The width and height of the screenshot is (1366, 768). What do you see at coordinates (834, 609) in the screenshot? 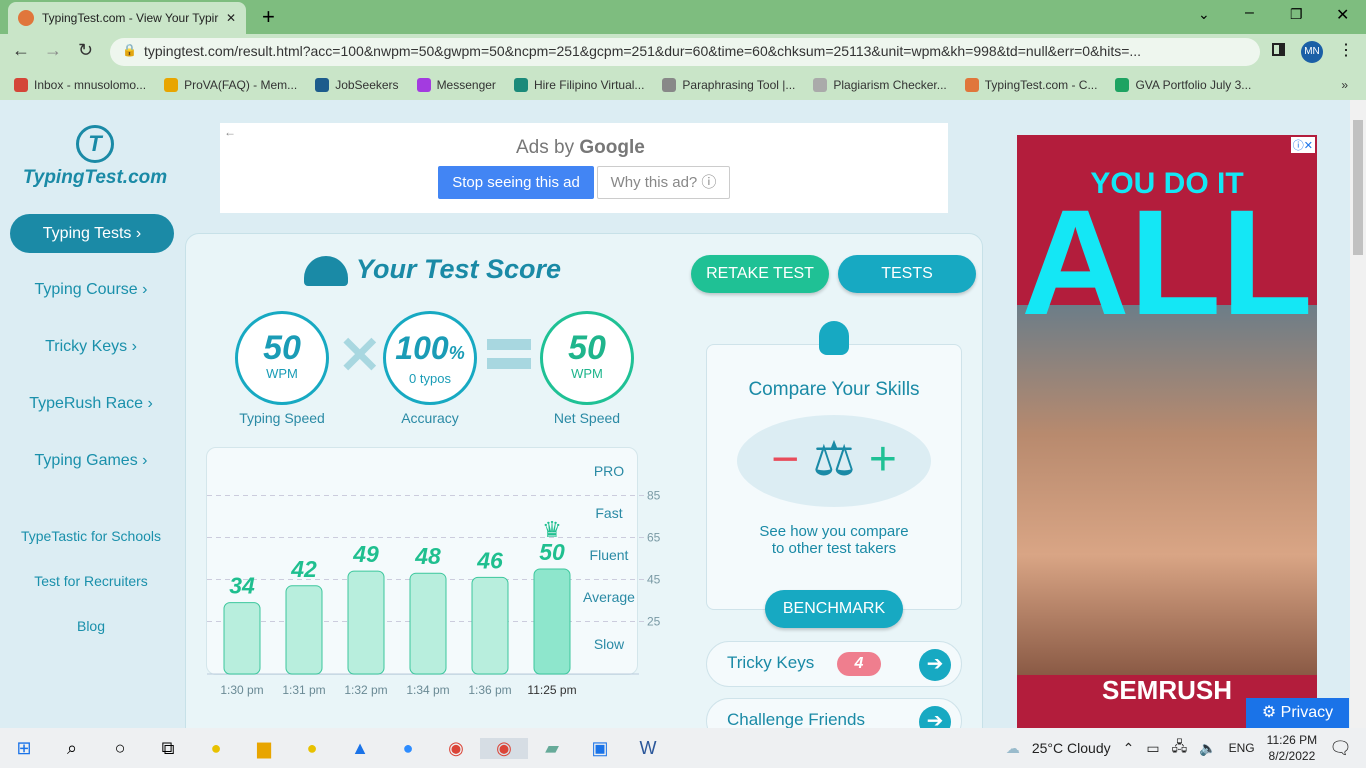
I see `benchmark-button: BENCHMARK` at bounding box center [834, 609].